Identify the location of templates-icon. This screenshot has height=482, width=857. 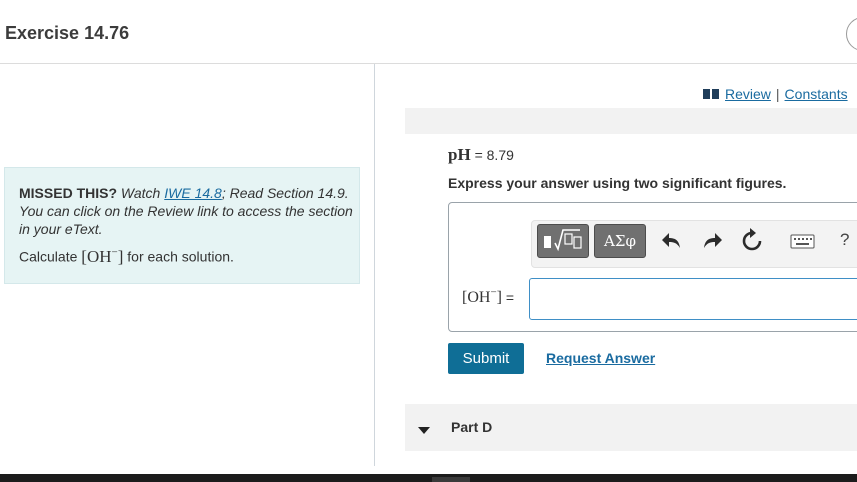
(563, 240).